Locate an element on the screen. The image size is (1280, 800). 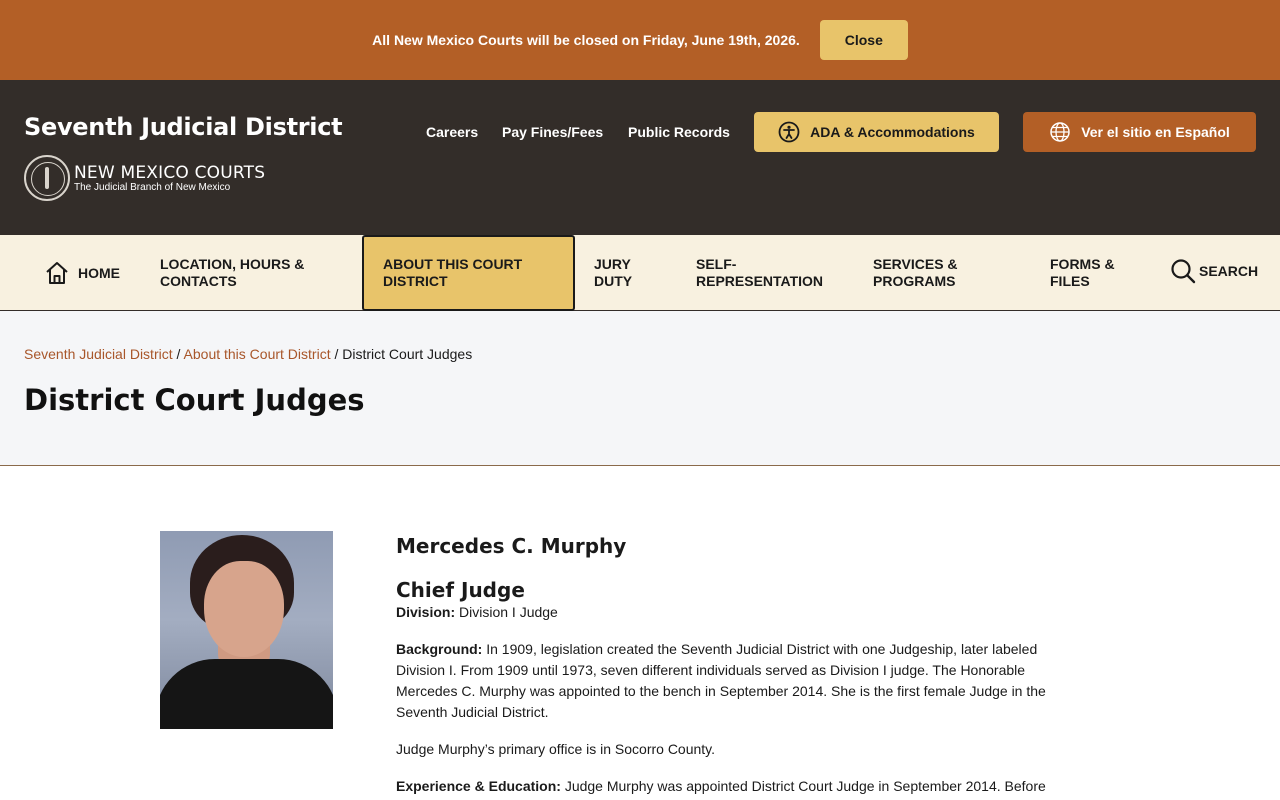
nav-jury-line2: DUTY is located at coordinates (613, 281).